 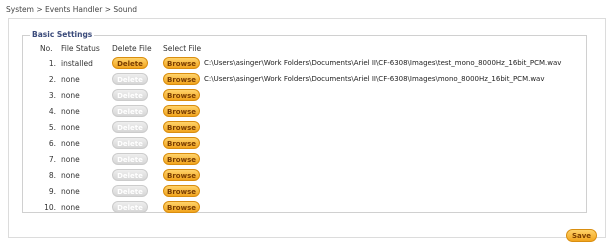 What do you see at coordinates (304, 208) in the screenshot?
I see `table-row: 10. none Delete Browse` at bounding box center [304, 208].